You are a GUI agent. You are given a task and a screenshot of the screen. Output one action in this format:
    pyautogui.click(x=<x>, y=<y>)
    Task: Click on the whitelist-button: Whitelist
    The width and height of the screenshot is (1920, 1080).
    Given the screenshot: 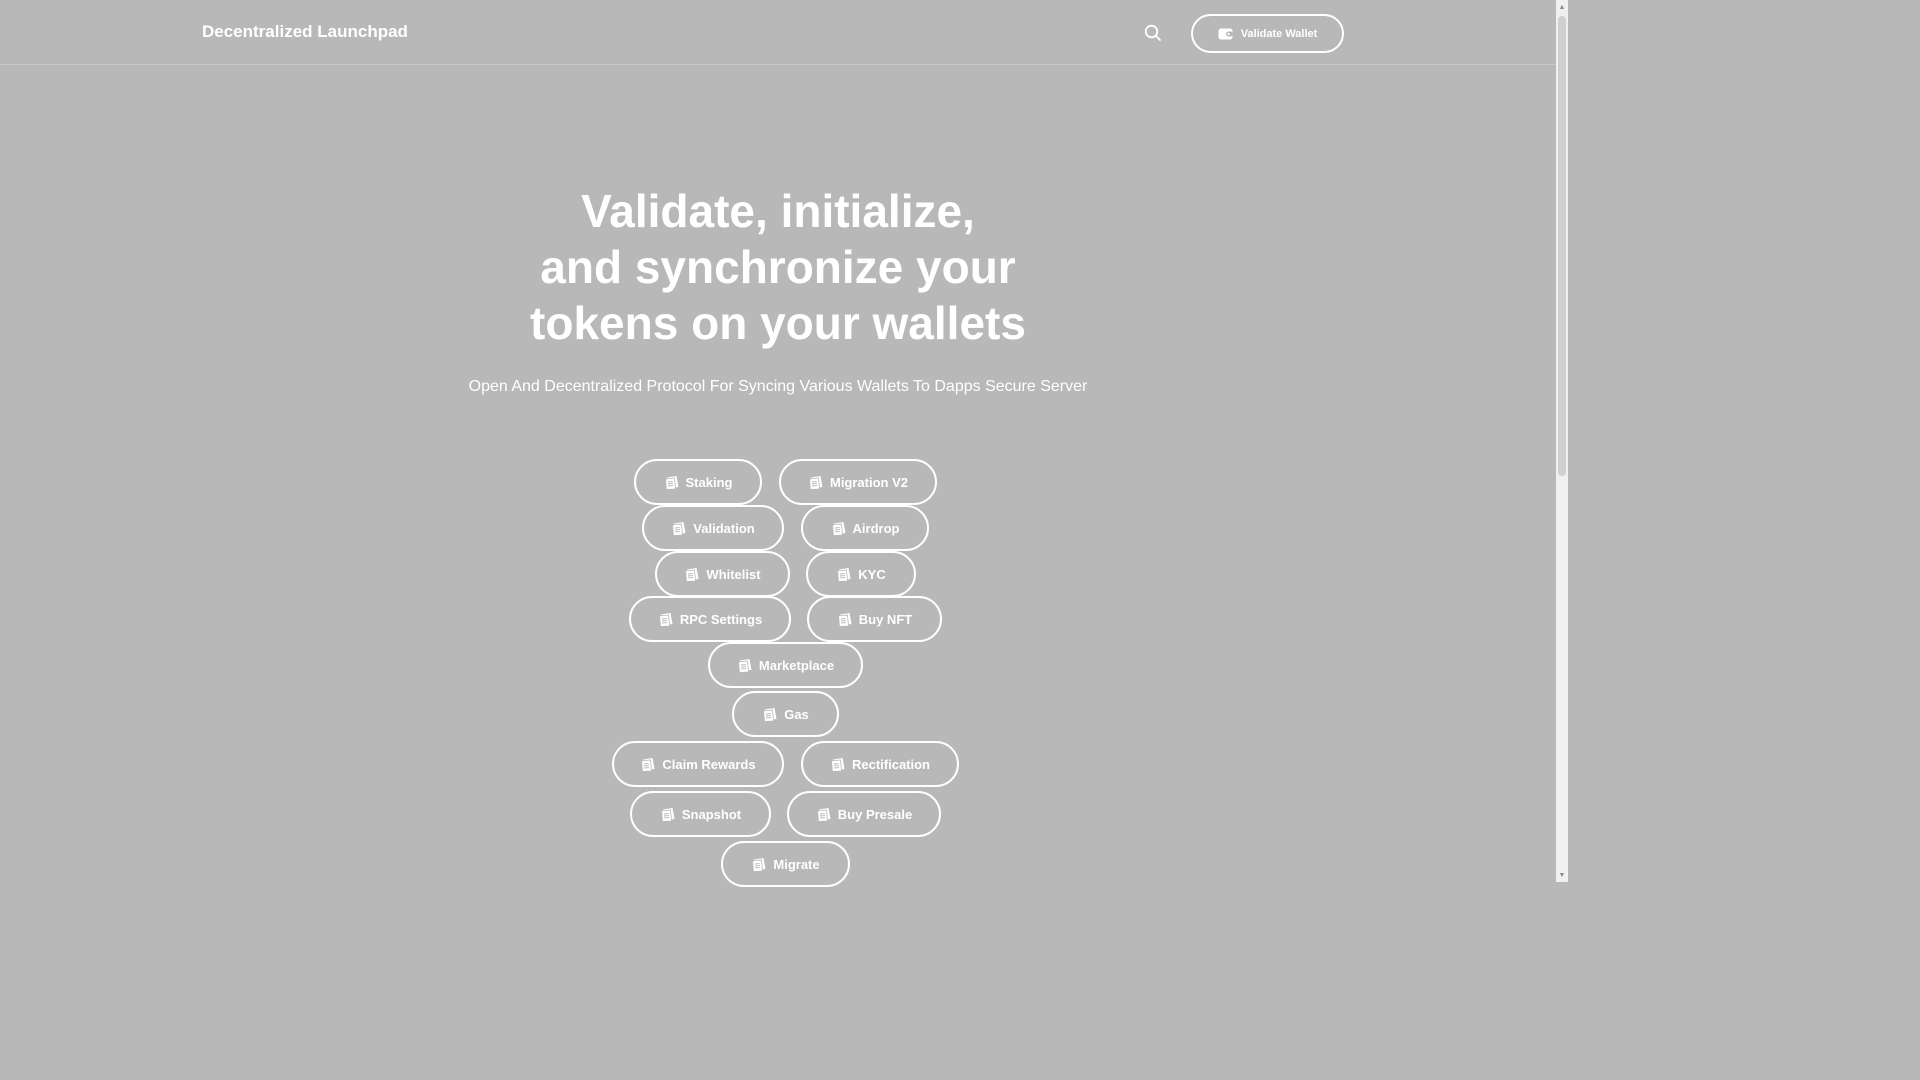 What is the action you would take?
    pyautogui.click(x=722, y=574)
    